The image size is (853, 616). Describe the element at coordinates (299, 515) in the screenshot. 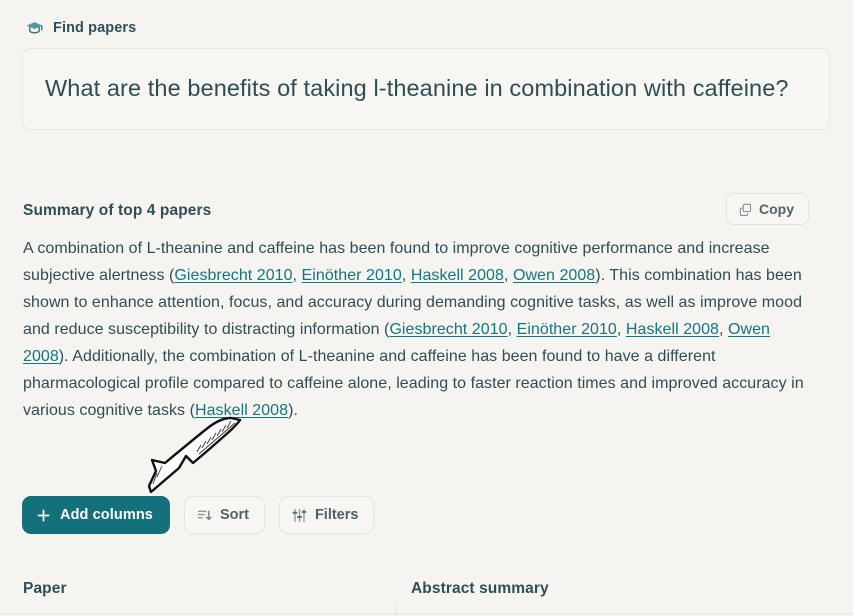

I see `sliders-icon` at that location.